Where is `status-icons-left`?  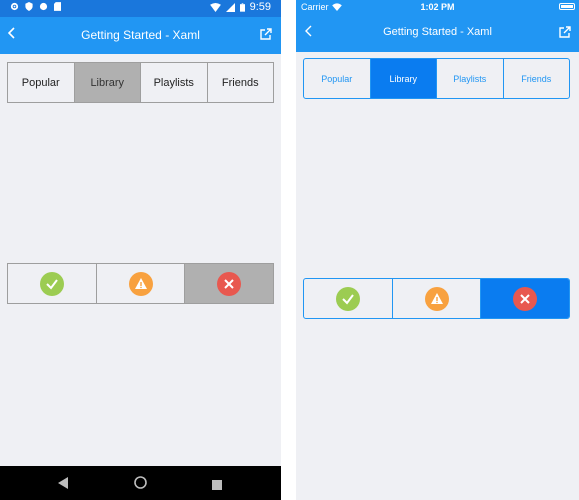 status-icons-left is located at coordinates (35, 6).